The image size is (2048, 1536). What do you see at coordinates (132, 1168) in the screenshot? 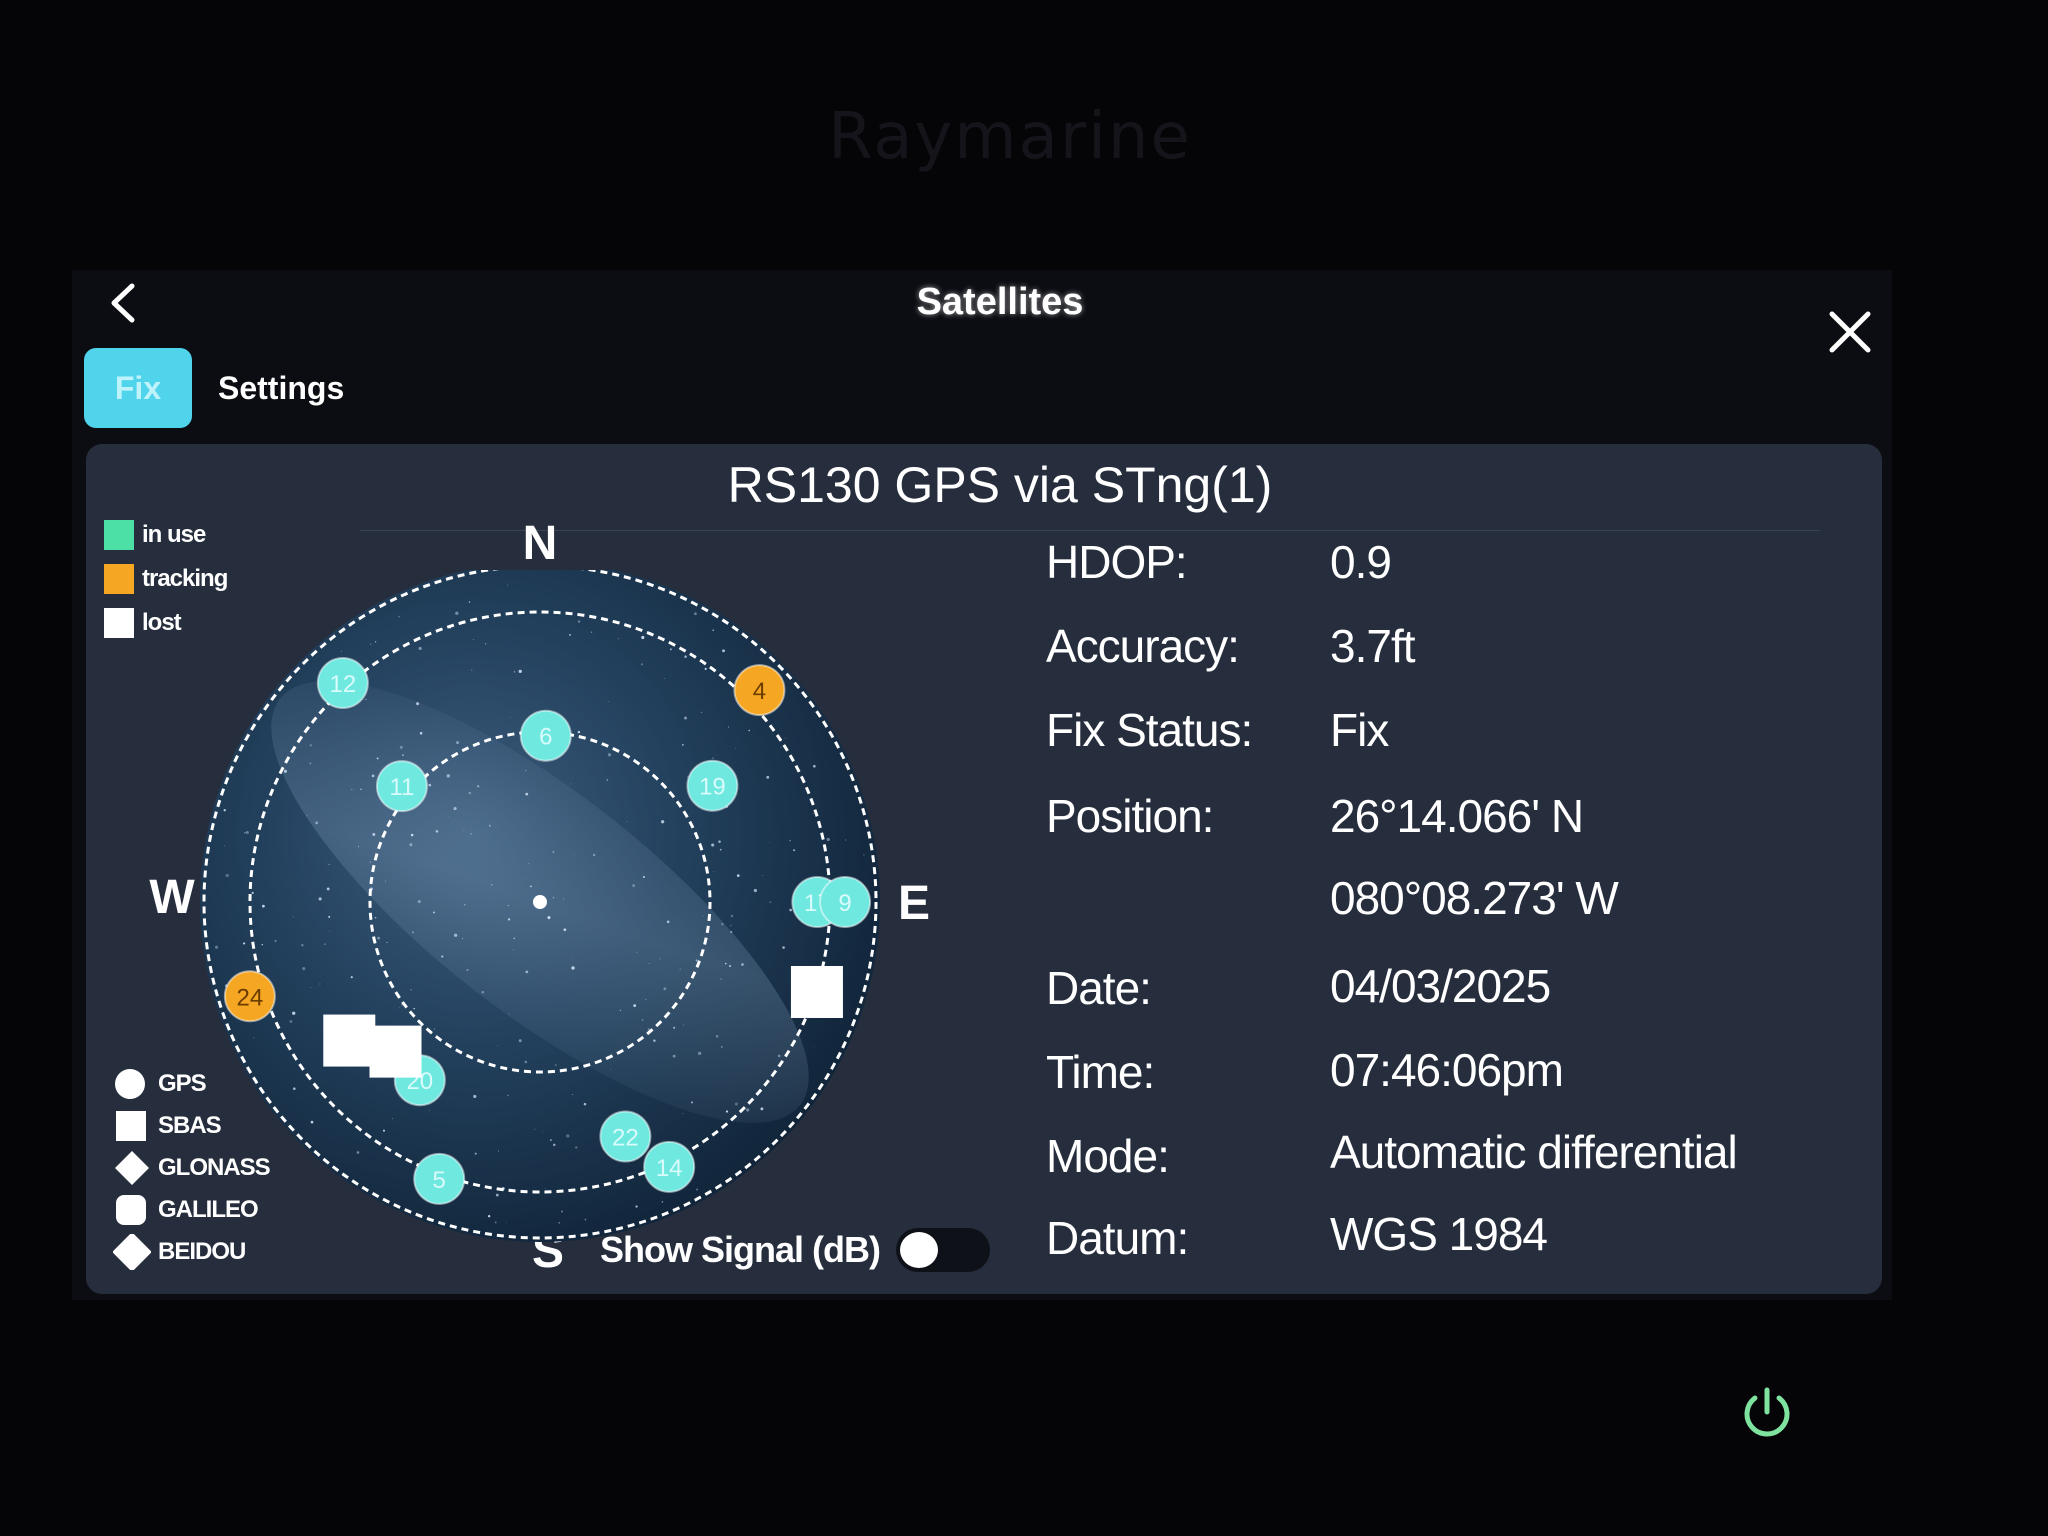
I see `diamond-icon` at bounding box center [132, 1168].